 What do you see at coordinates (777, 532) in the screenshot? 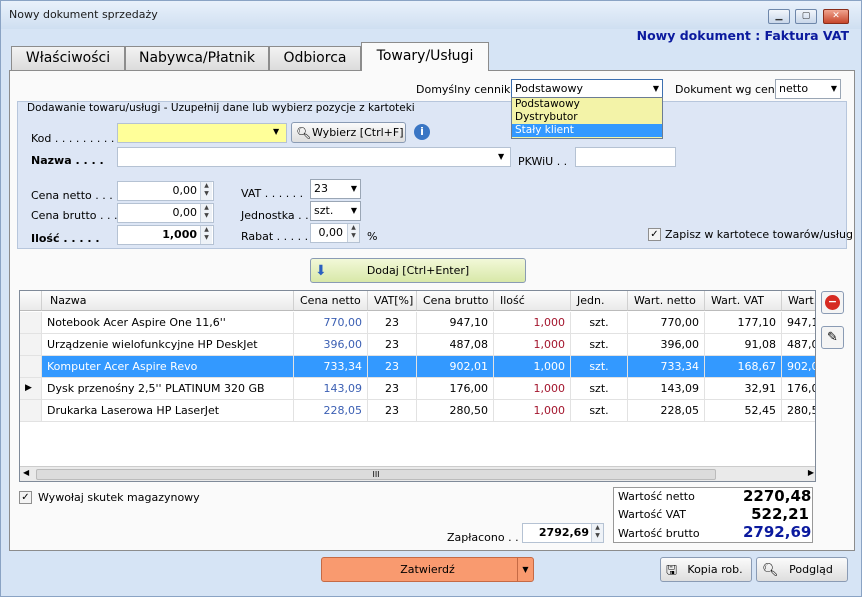
I see `total-gross-value: 2792,69` at bounding box center [777, 532].